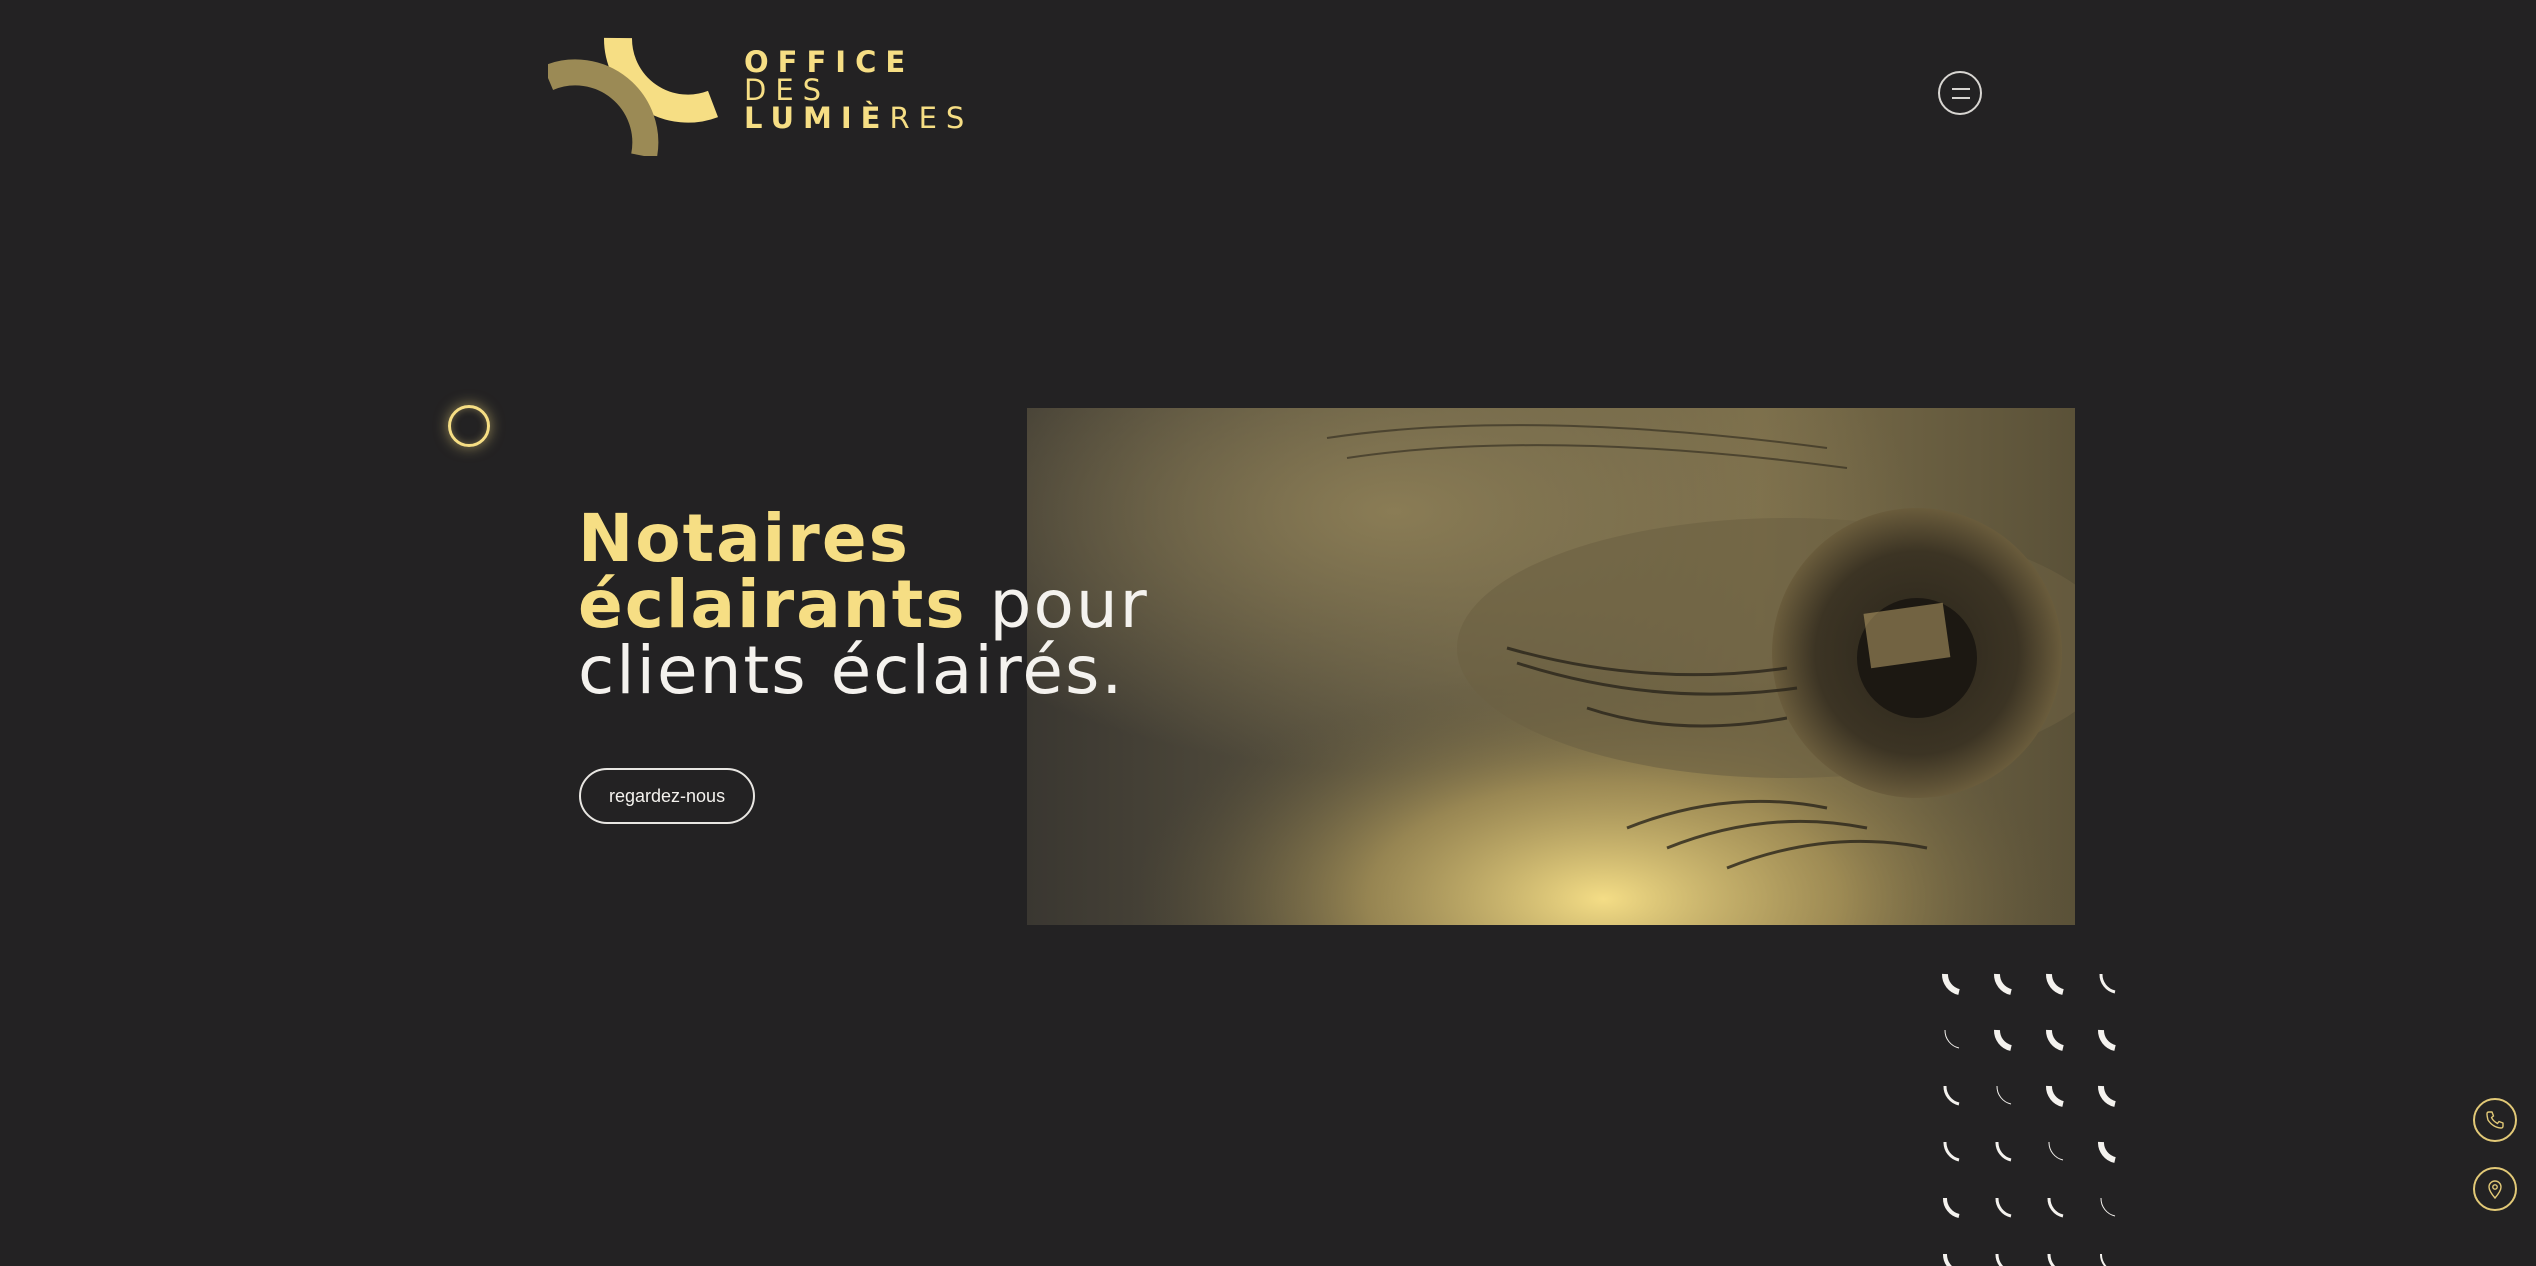  I want to click on logo-wordmark: OFFICE DES LUMIÈRES, so click(859, 90).